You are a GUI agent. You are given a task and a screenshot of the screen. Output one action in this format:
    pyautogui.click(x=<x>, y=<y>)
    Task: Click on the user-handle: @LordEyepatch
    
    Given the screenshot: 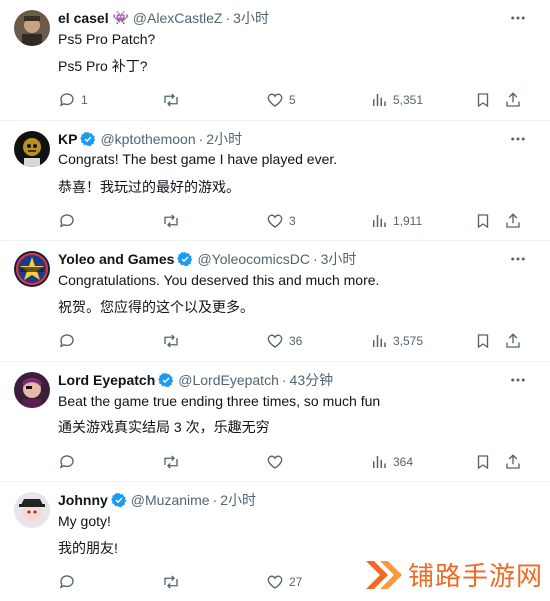 What is the action you would take?
    pyautogui.click(x=228, y=380)
    